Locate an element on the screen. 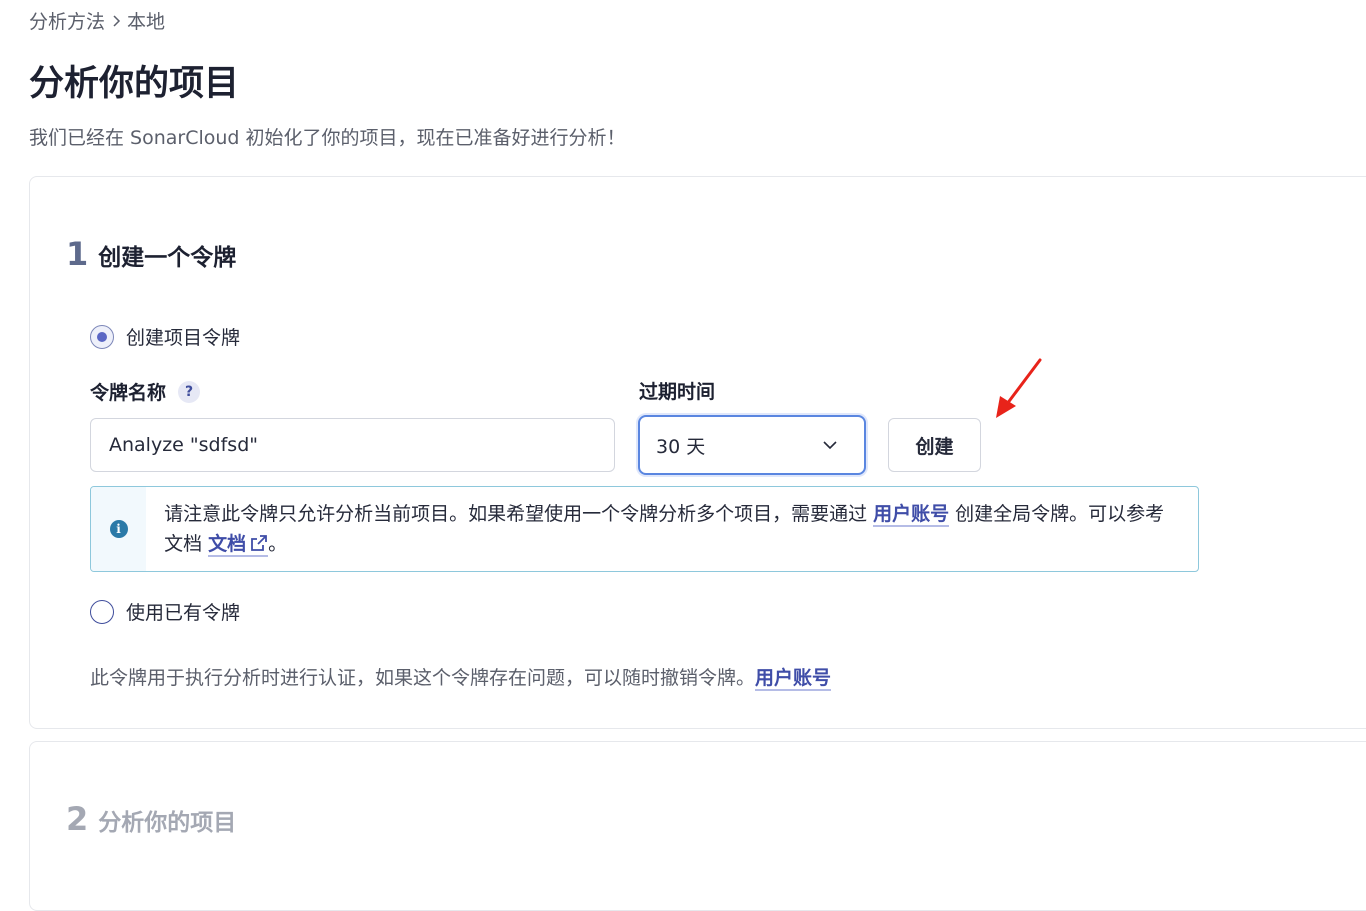 The width and height of the screenshot is (1366, 911). breadcrumb: 分析方法 本地 is located at coordinates (97, 20).